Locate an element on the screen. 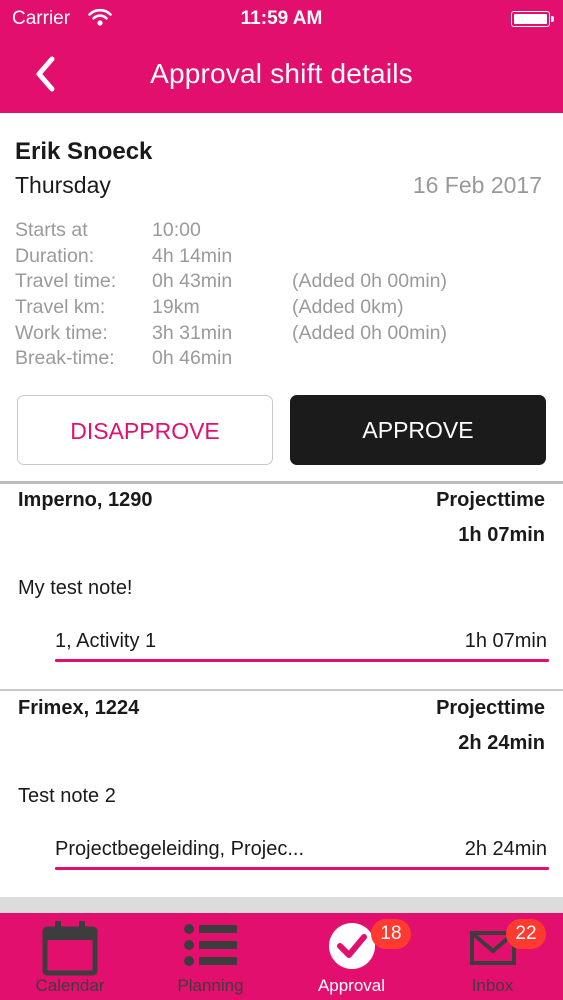 The height and width of the screenshot is (1000, 563). detail-added: (Added 0km) is located at coordinates (348, 307).